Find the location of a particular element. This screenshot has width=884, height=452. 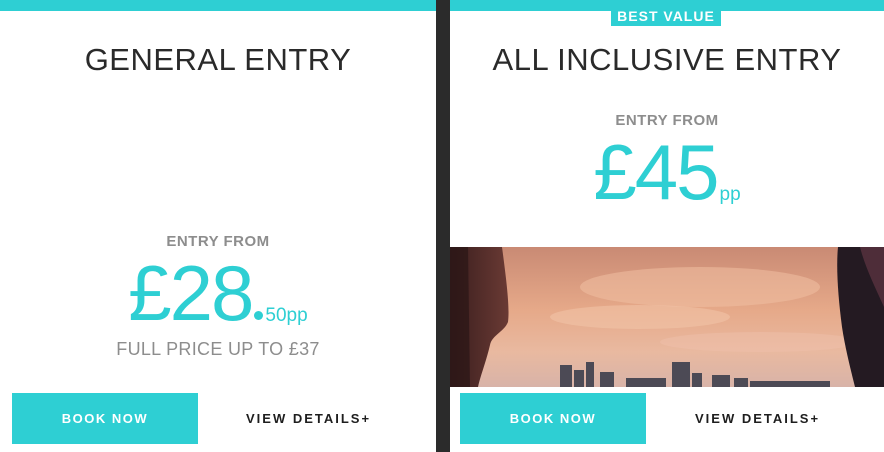

price-main: £45 is located at coordinates (656, 172).